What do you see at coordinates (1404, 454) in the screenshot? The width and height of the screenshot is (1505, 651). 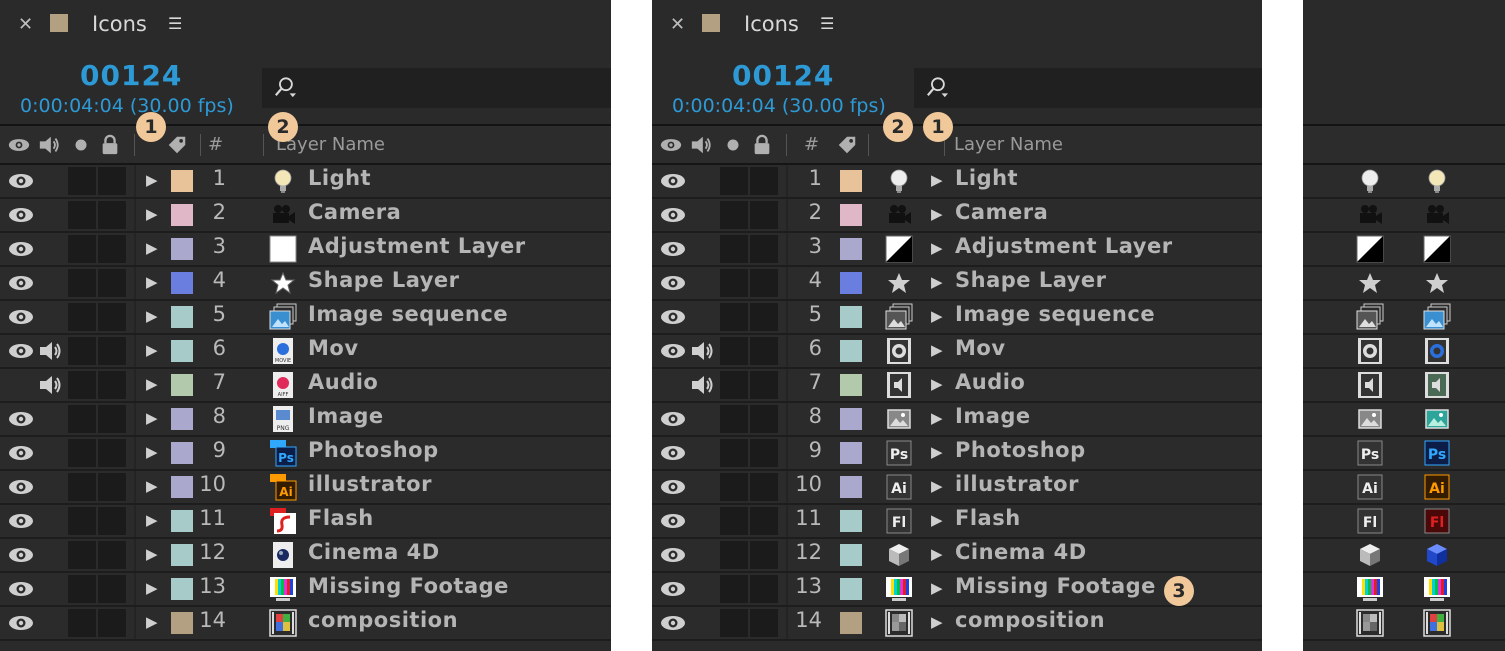 I see `layer-row: Ps Ps` at bounding box center [1404, 454].